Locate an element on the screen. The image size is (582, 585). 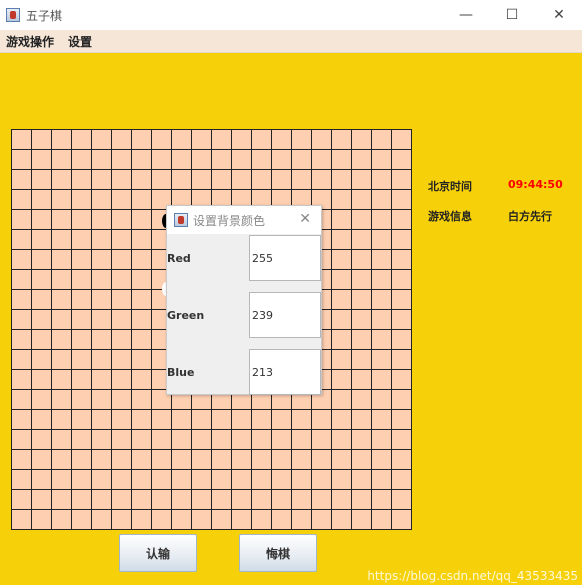
window-title: 五子棋 is located at coordinates (44, 15).